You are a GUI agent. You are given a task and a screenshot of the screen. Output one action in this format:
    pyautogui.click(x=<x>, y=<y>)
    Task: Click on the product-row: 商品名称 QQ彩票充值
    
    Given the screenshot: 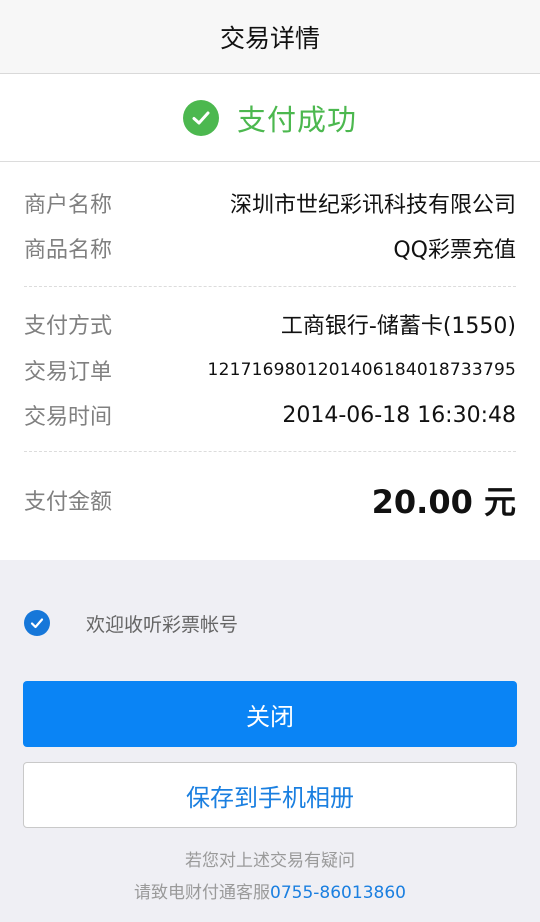 What is the action you would take?
    pyautogui.click(x=270, y=248)
    